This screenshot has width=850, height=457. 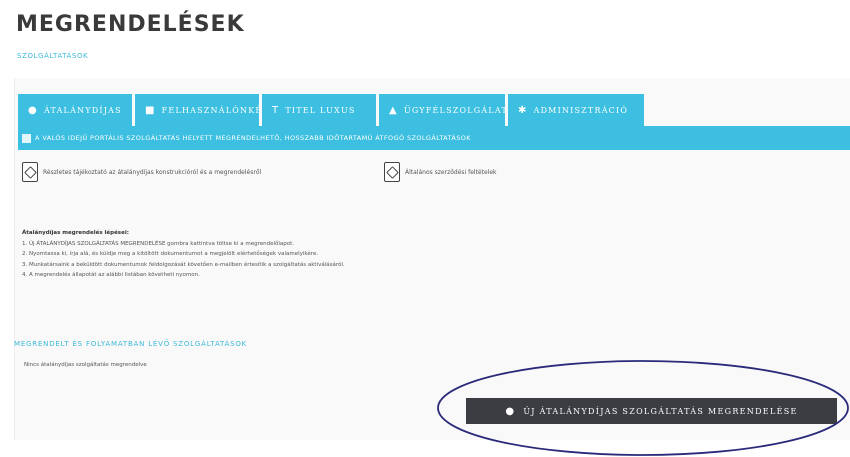 What do you see at coordinates (643, 408) in the screenshot?
I see `highlight-ellipse` at bounding box center [643, 408].